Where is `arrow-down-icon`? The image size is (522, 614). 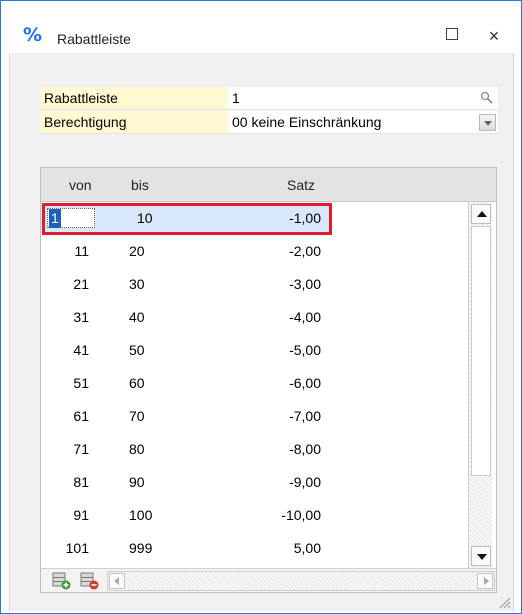
arrow-down-icon is located at coordinates (482, 557).